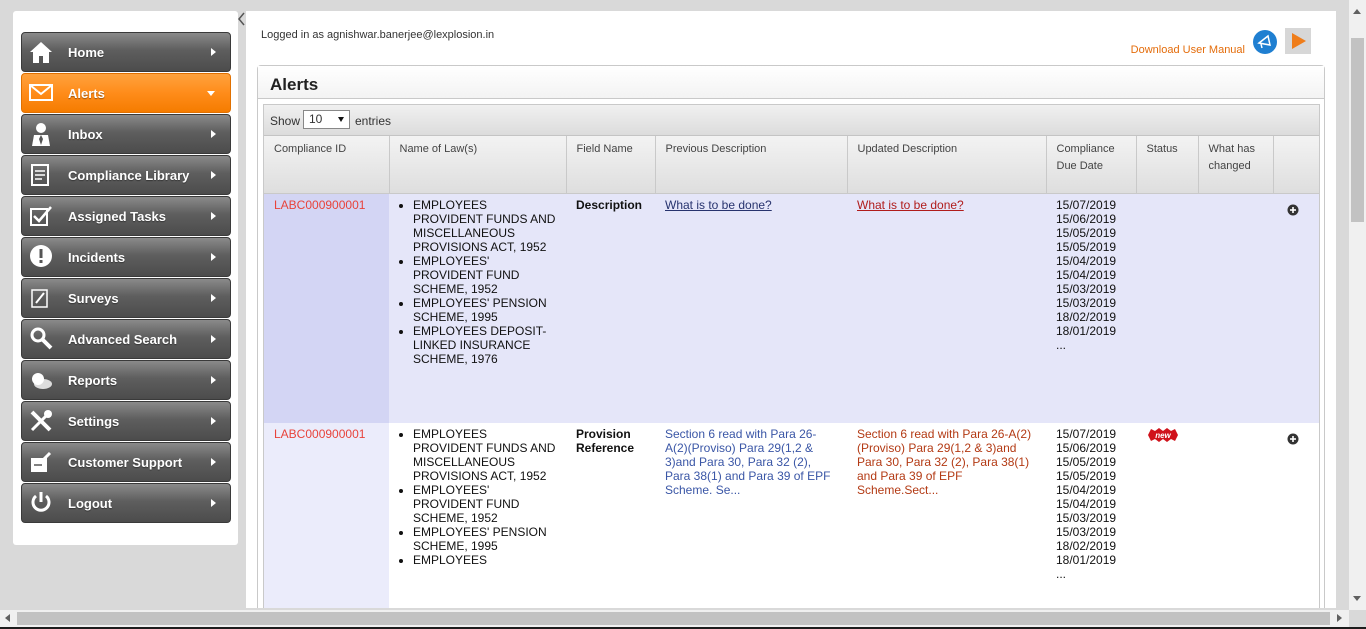 The height and width of the screenshot is (629, 1366). I want to click on law-item: EMPLOYEES' PROVIDENT FUND SCHEME, 1952, so click(489, 504).